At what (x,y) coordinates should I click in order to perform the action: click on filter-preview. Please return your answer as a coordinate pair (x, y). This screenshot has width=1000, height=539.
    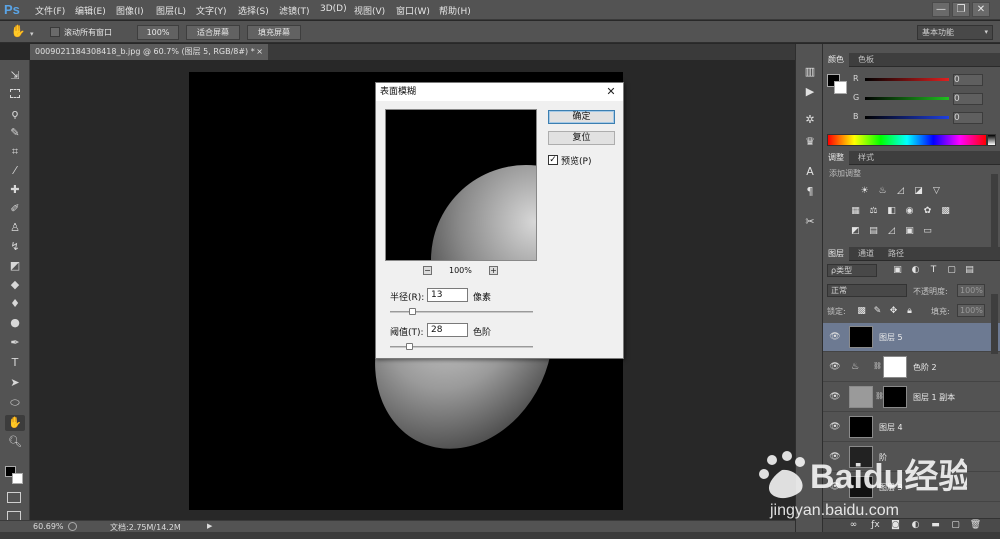
    Looking at the image, I should click on (461, 185).